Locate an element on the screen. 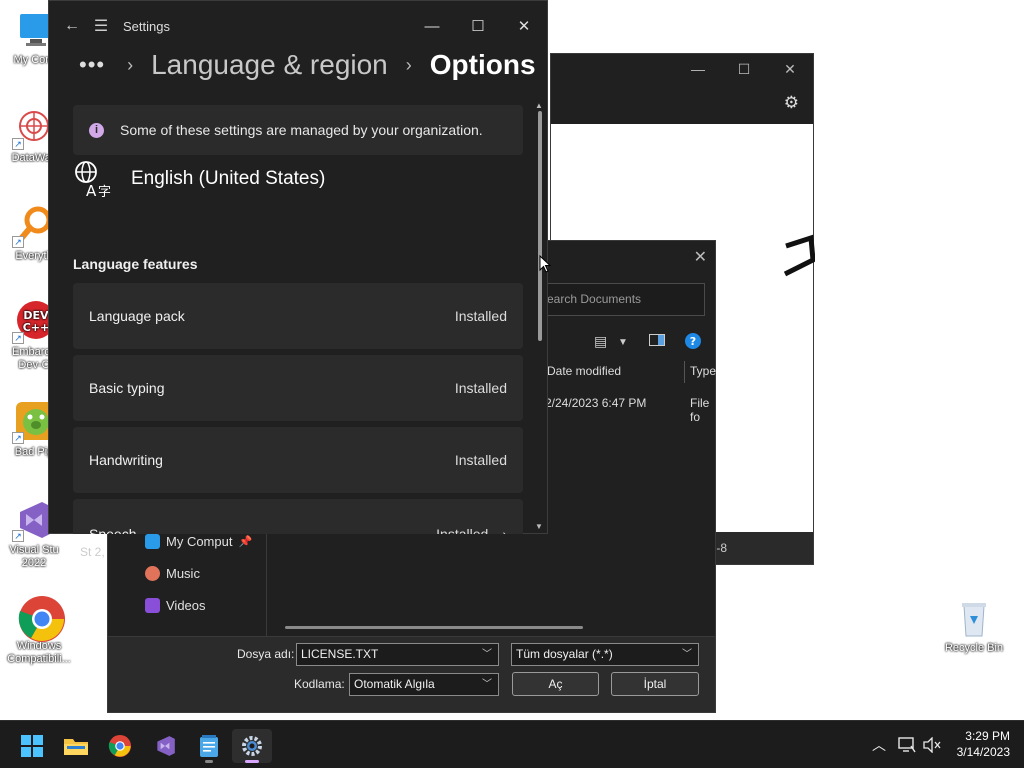  nav-item-label: My Comput is located at coordinates (199, 541).